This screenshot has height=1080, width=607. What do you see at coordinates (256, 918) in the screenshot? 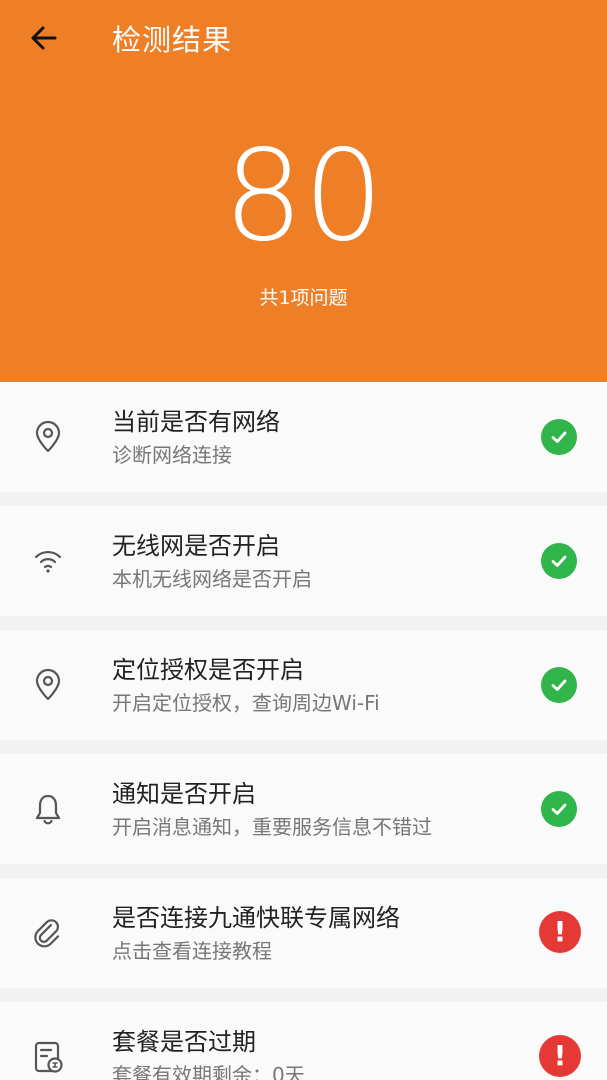
I see `check-item-title: 是否连接九通快联专属网络` at bounding box center [256, 918].